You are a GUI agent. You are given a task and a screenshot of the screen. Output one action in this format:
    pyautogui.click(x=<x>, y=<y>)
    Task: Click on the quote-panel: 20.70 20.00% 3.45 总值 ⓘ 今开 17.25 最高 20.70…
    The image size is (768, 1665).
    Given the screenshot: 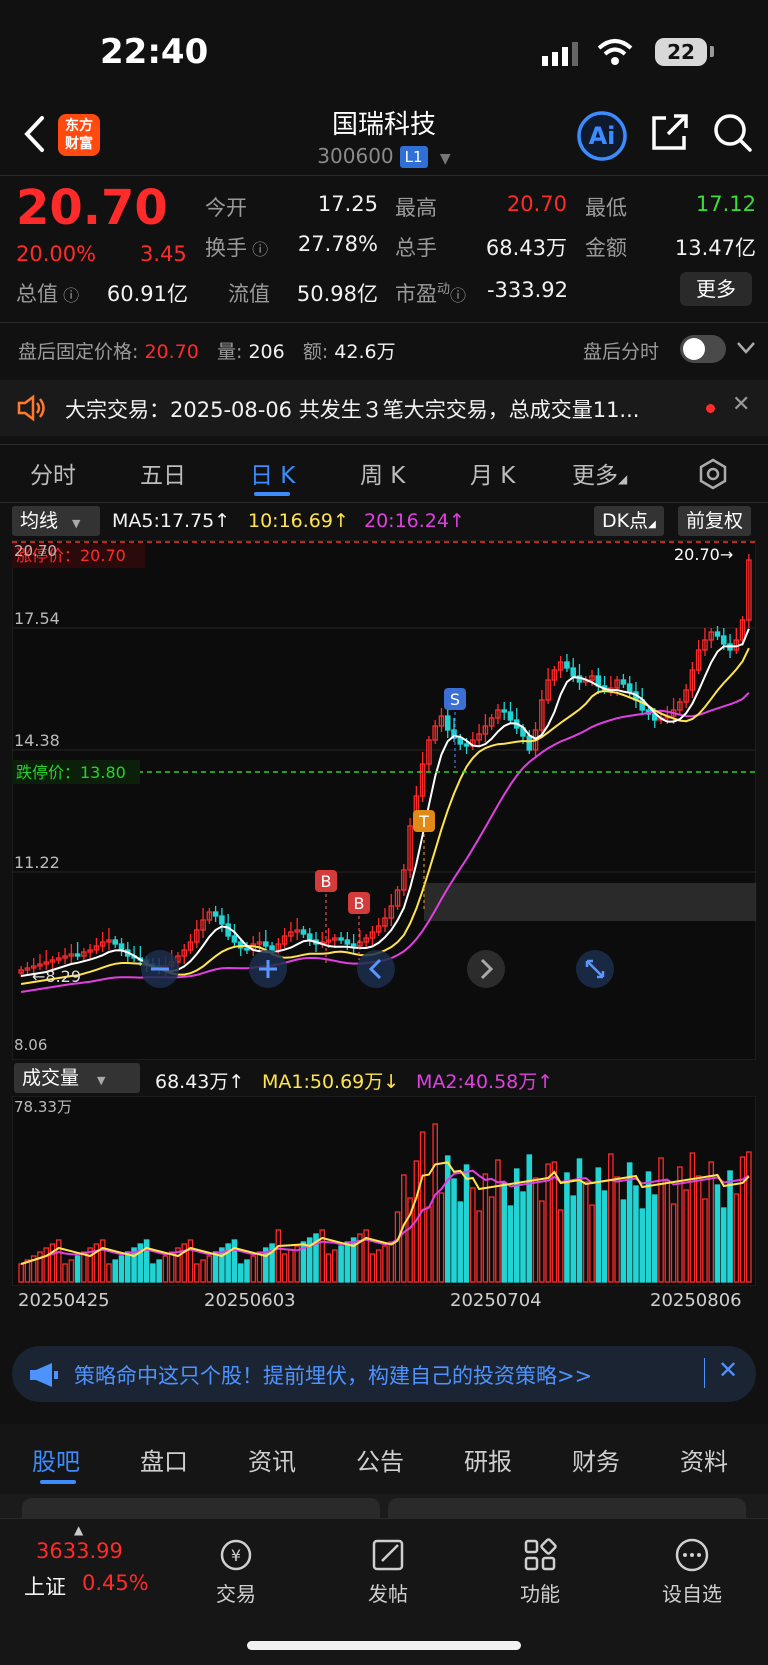 What is the action you would take?
    pyautogui.click(x=384, y=246)
    